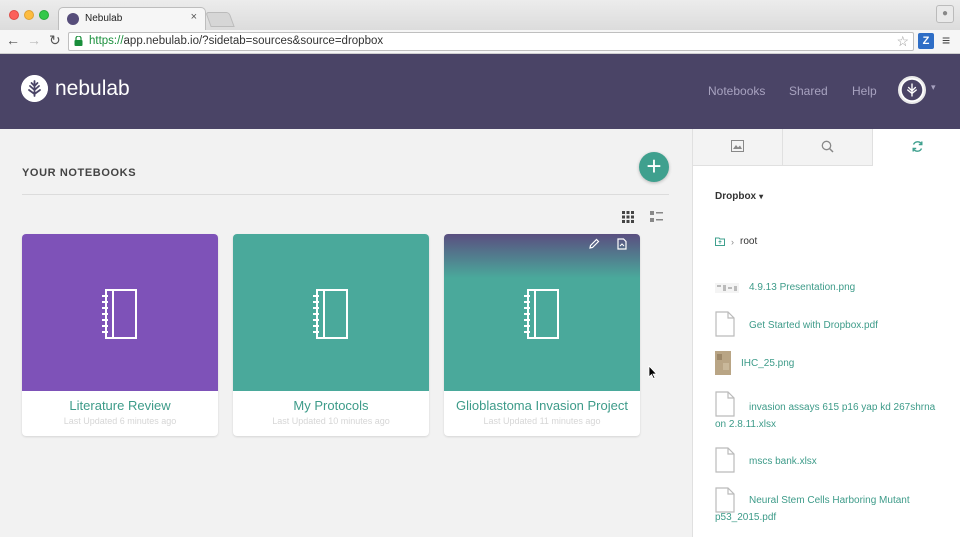  What do you see at coordinates (13, 40) in the screenshot?
I see `back-arrow-icon: ←` at bounding box center [13, 40].